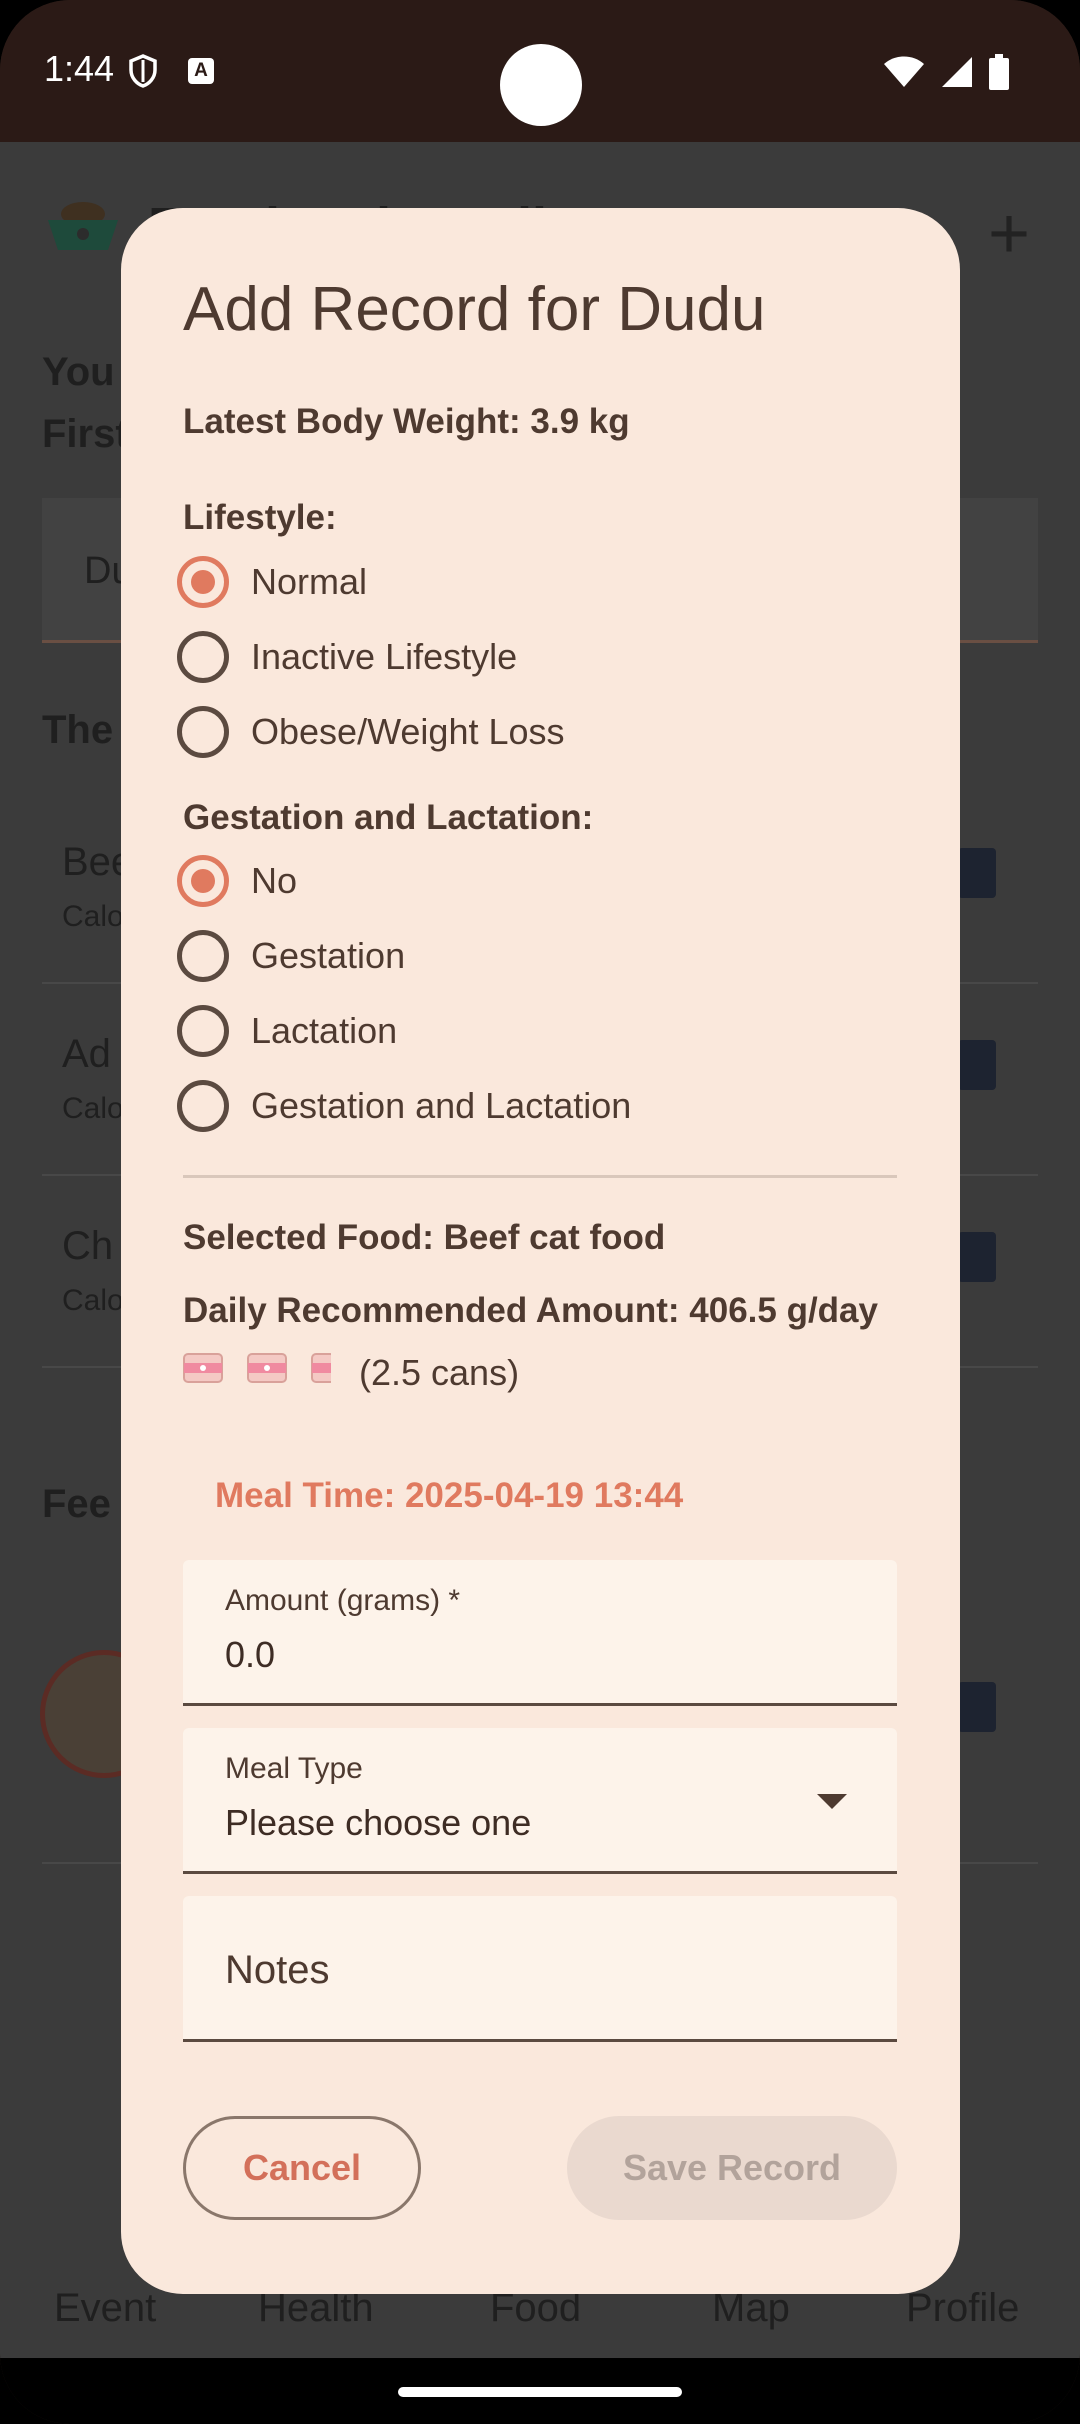 The image size is (1080, 2424). Describe the element at coordinates (1008, 234) in the screenshot. I see `add-icon: +` at that location.